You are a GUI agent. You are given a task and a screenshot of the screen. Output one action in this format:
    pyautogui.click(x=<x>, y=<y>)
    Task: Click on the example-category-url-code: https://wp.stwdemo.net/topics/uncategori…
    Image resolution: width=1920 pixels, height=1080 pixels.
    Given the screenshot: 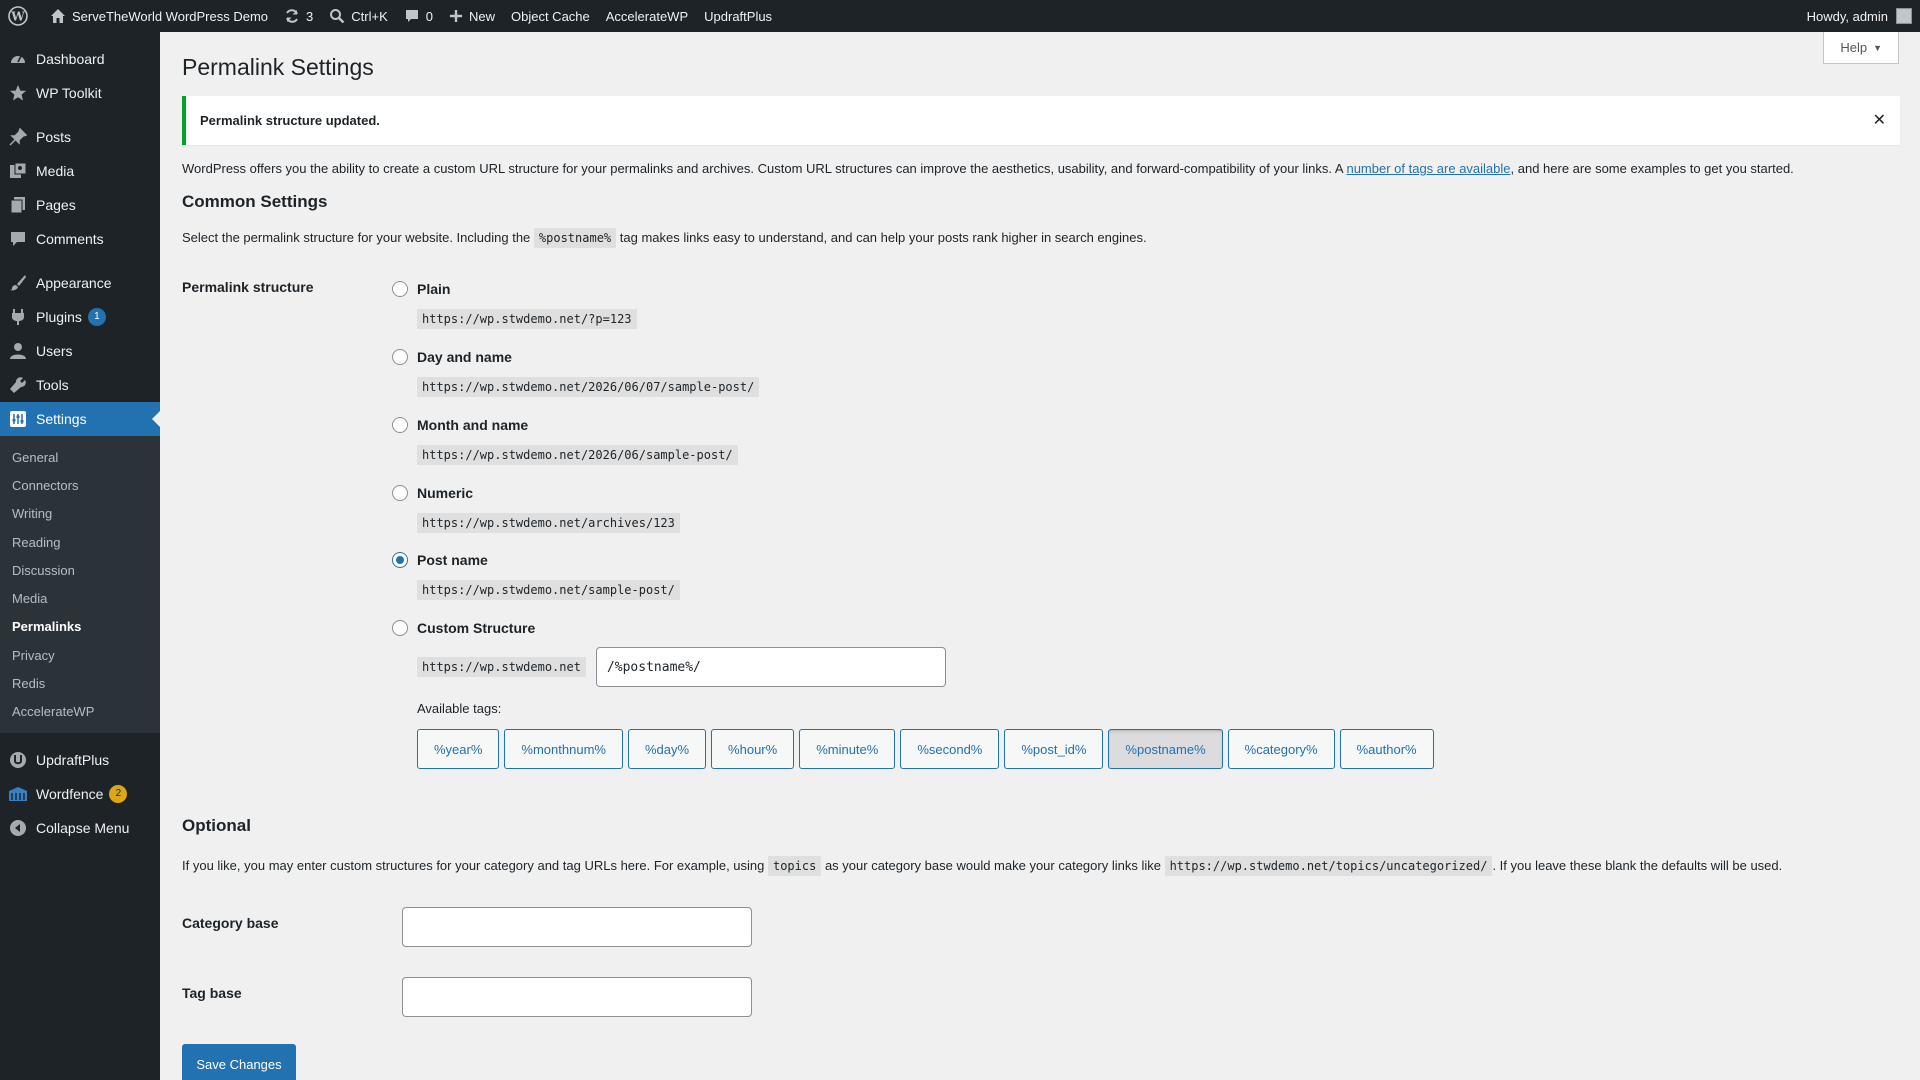 What is the action you would take?
    pyautogui.click(x=1328, y=866)
    